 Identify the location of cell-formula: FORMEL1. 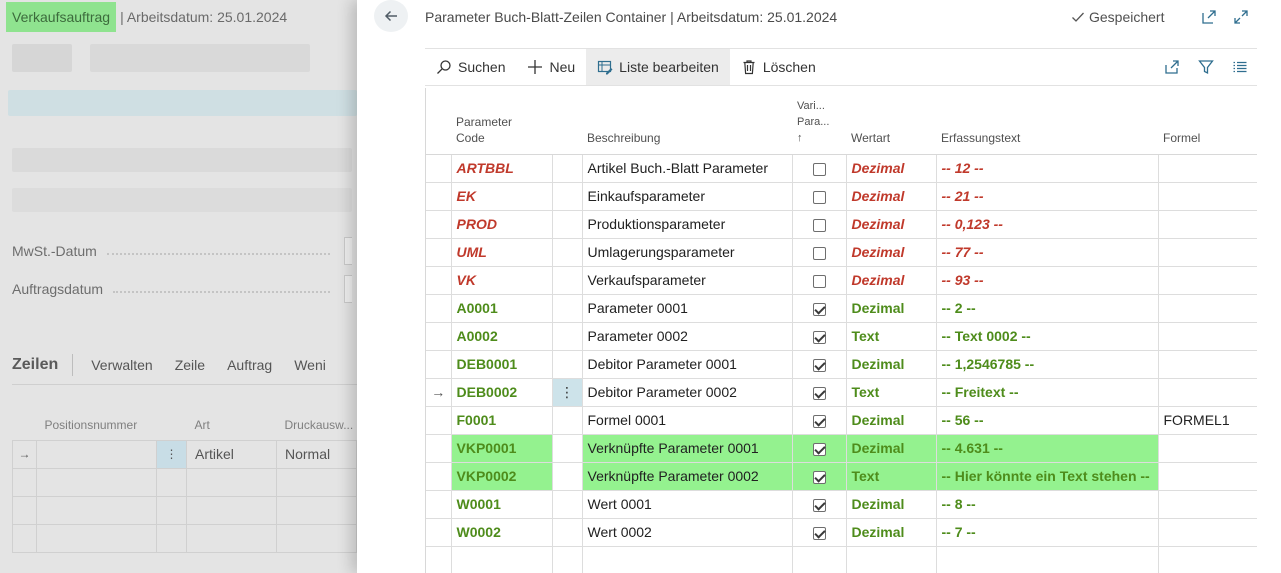
(1207, 420).